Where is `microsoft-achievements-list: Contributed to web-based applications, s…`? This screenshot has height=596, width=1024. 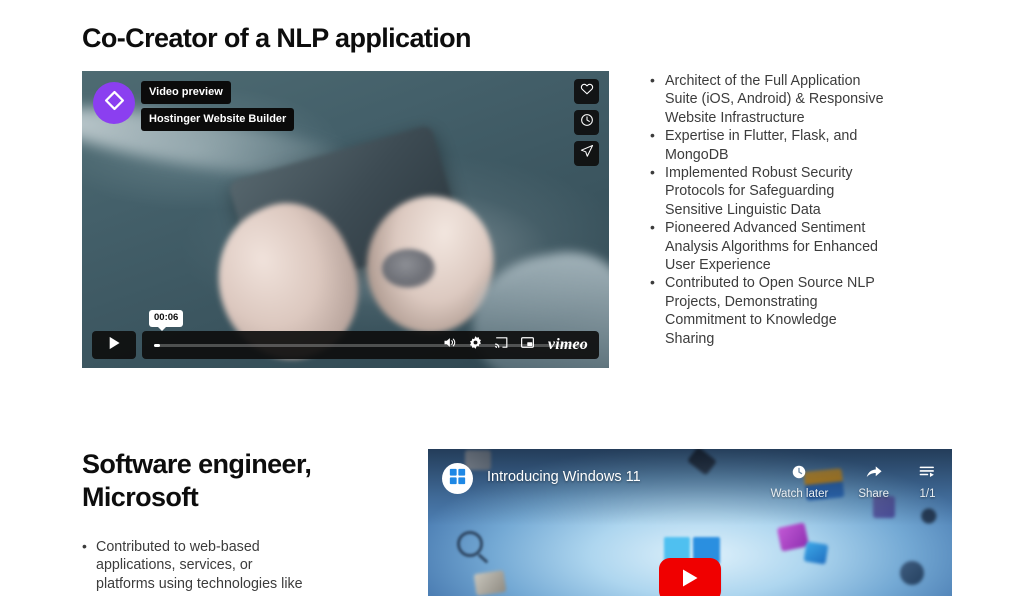
microsoft-achievements-list: Contributed to web-based applications, s… is located at coordinates (195, 566).